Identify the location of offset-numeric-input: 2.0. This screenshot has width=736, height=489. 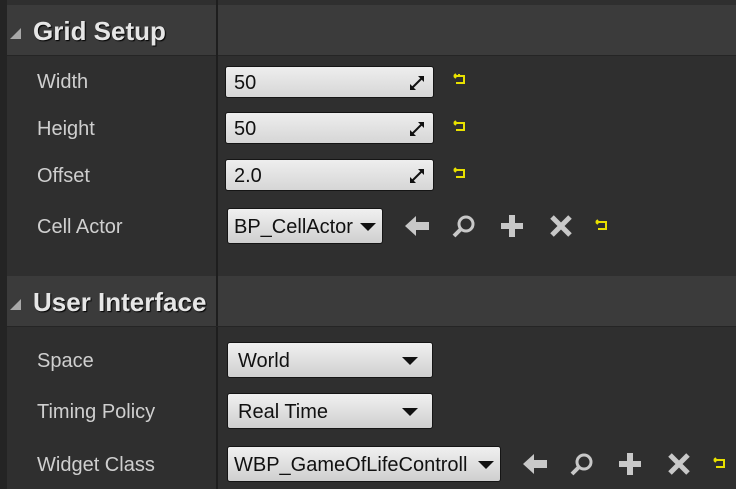
(329, 175).